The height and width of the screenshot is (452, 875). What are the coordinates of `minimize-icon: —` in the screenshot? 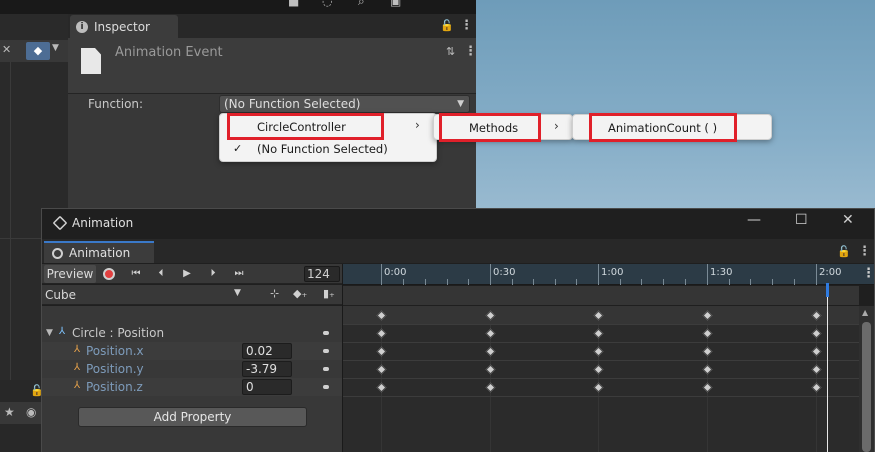 It's located at (754, 220).